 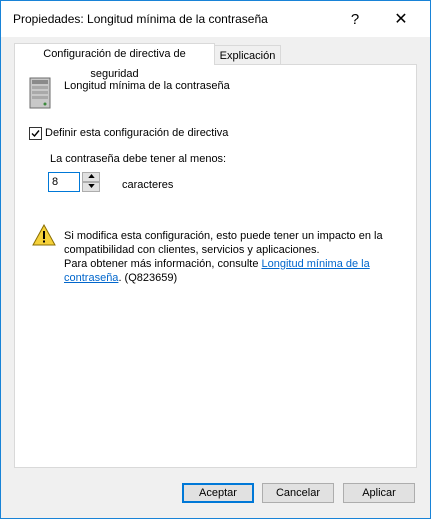 I want to click on tab-security-policy: Configuración de directiva de seguridad, so click(x=114, y=61).